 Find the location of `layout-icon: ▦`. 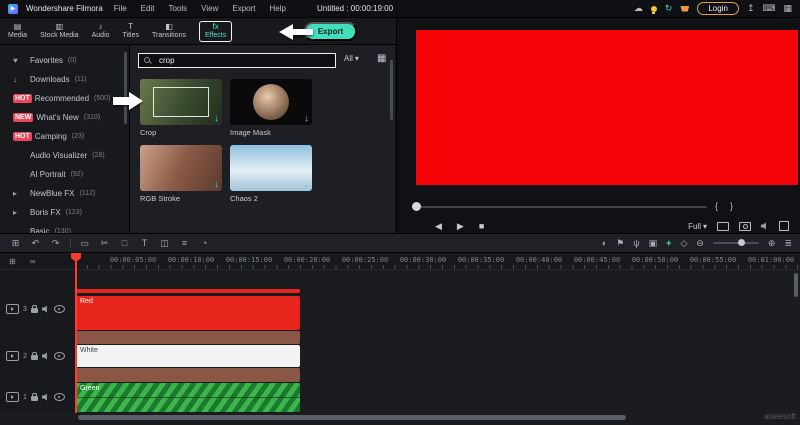

layout-icon: ▦ is located at coordinates (787, 8).